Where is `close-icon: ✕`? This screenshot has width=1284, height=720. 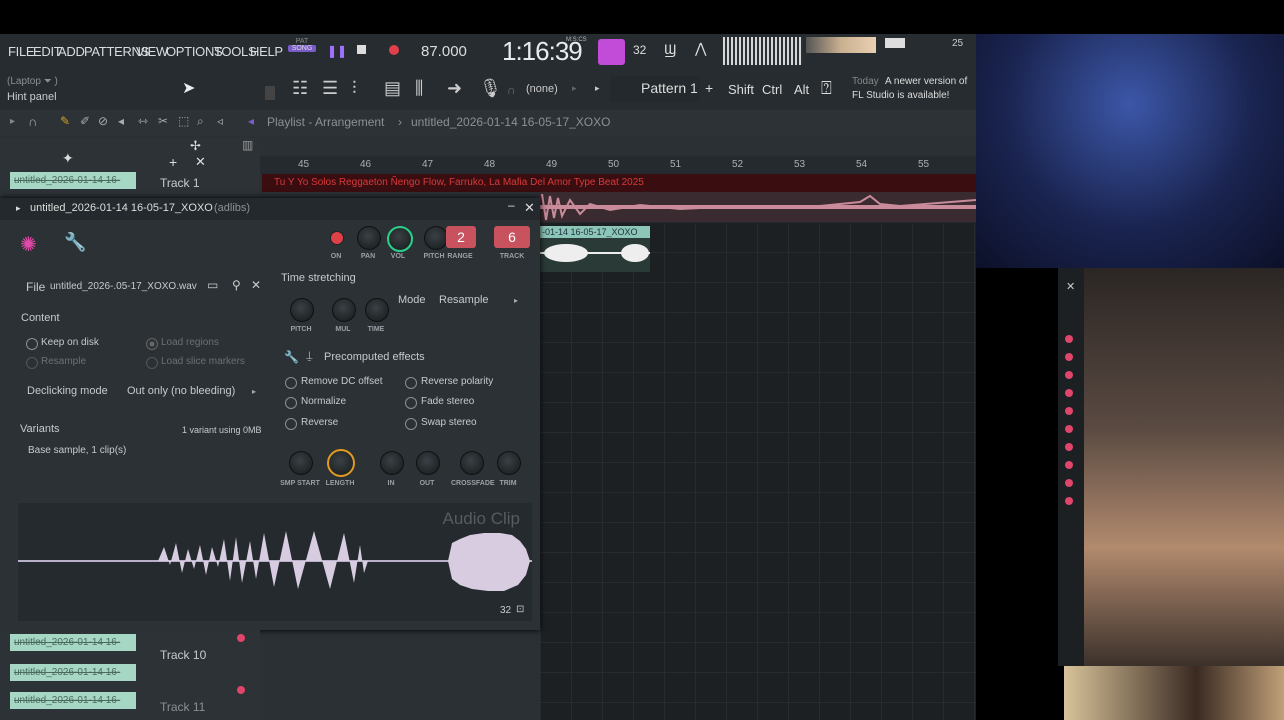
close-icon: ✕ is located at coordinates (529, 208).